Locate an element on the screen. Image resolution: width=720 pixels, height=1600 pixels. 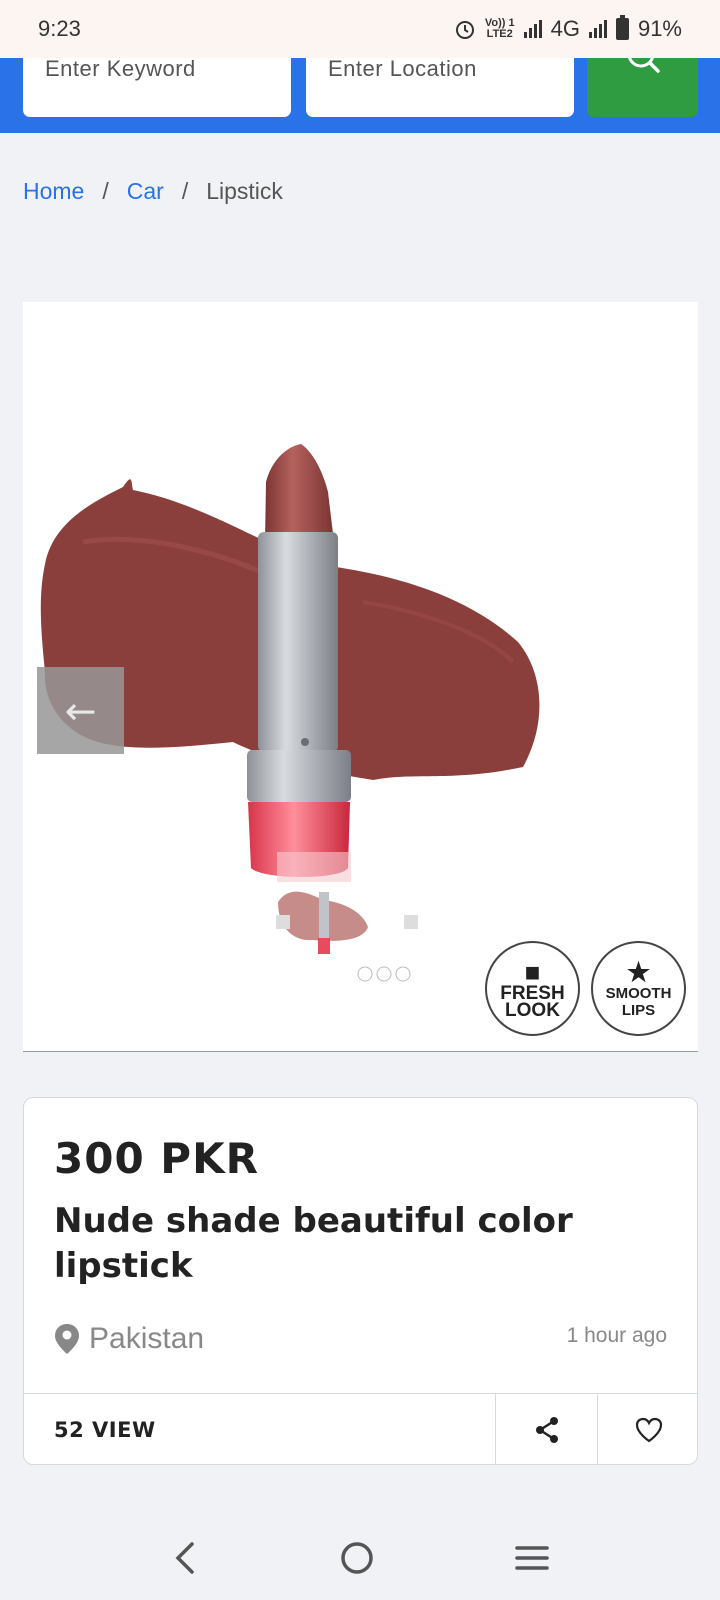
posted-time: 1 hour ago is located at coordinates (616, 1335).